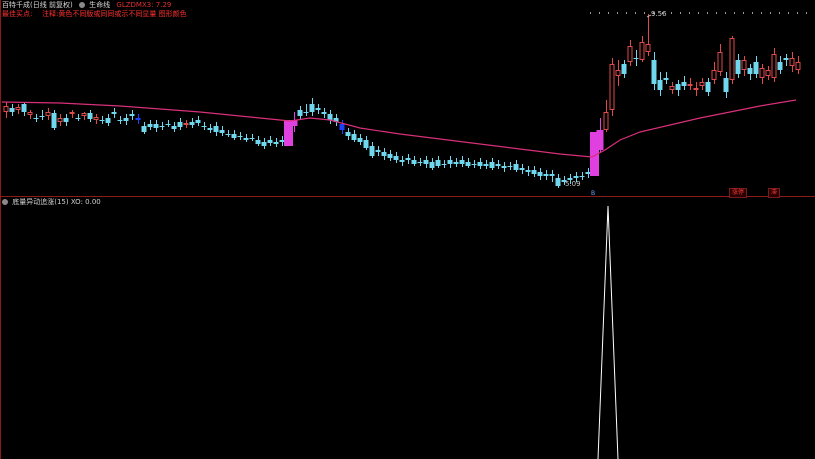 The width and height of the screenshot is (815, 459). I want to click on volume-spike, so click(608, 332).